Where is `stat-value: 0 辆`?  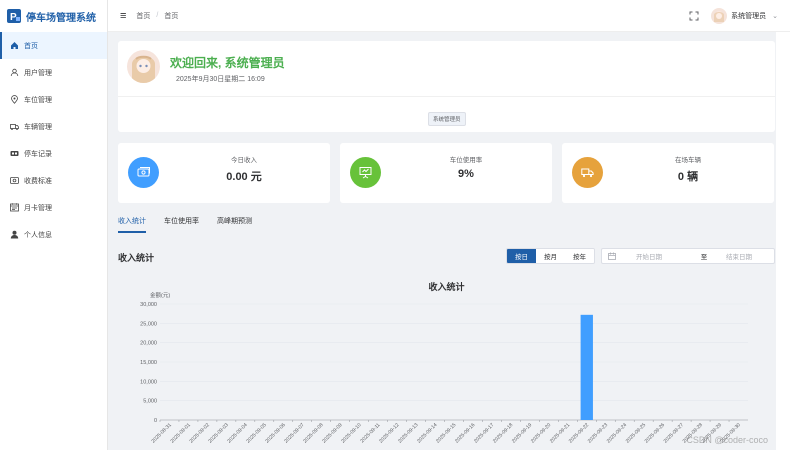
stat-value: 0 辆 is located at coordinates (688, 177).